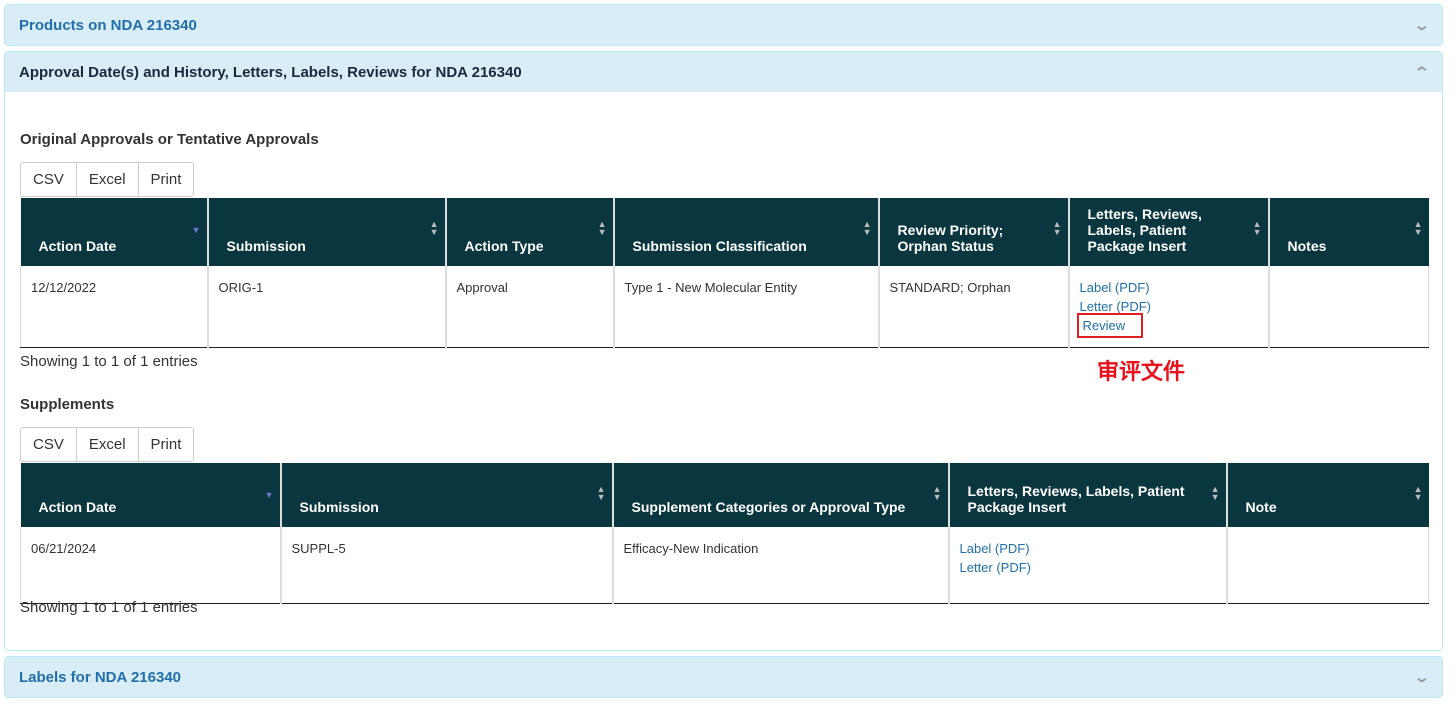 The width and height of the screenshot is (1453, 707). I want to click on cell-notes, so click(1348, 307).